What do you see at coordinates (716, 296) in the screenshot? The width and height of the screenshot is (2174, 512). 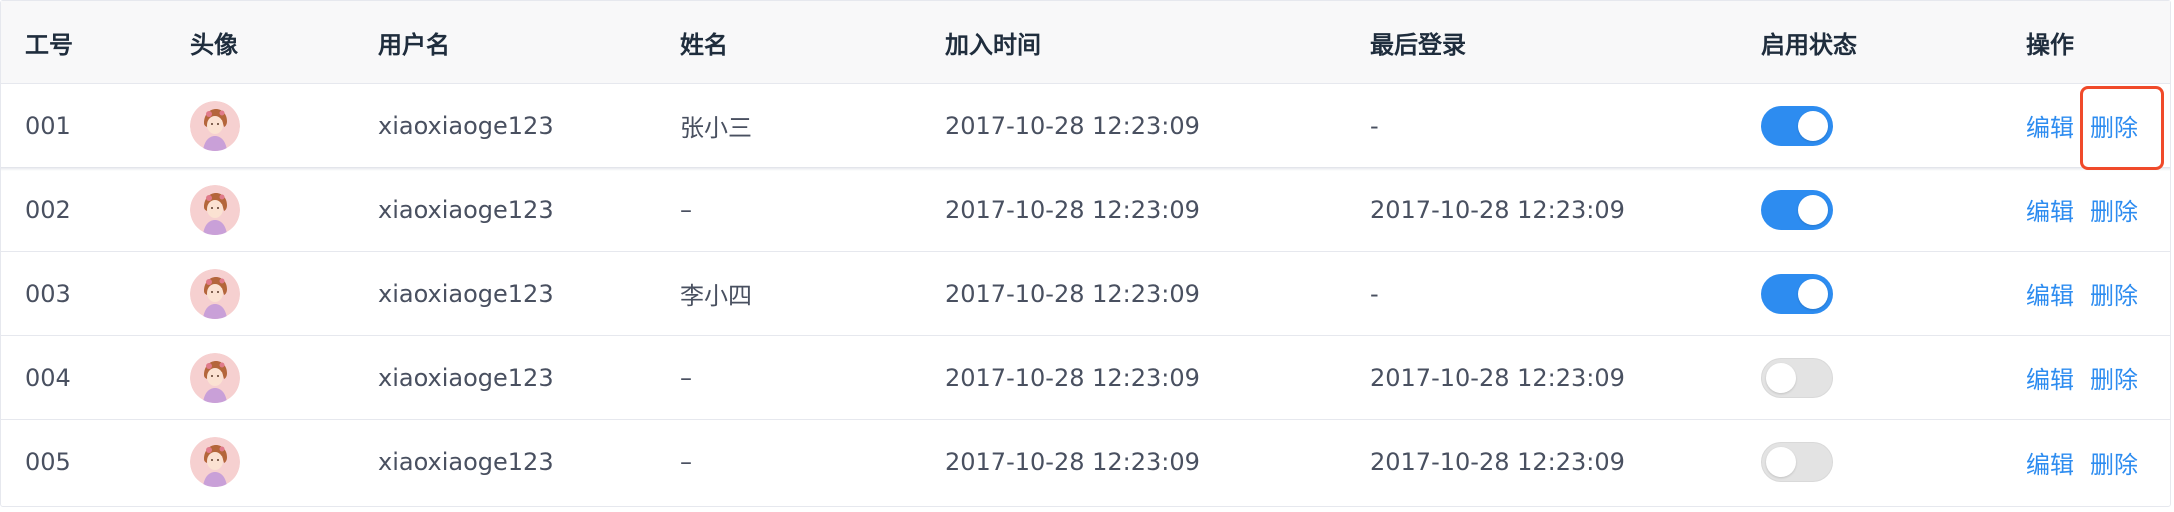 I see `cell-name: 李小四` at bounding box center [716, 296].